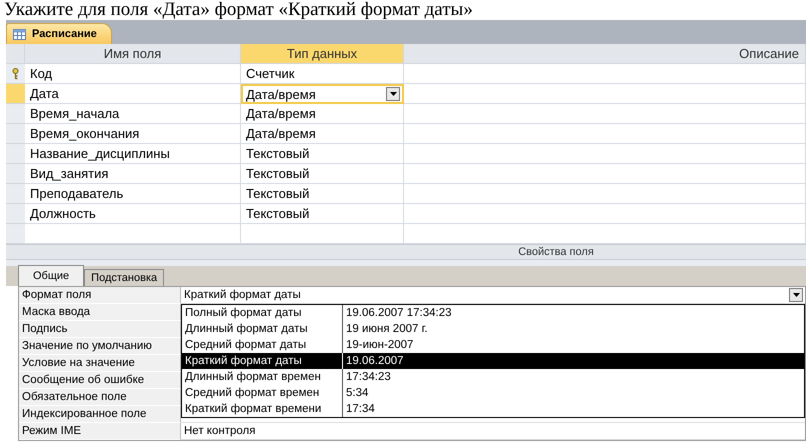 The image size is (806, 444). I want to click on field-name-cell: Должность, so click(133, 214).